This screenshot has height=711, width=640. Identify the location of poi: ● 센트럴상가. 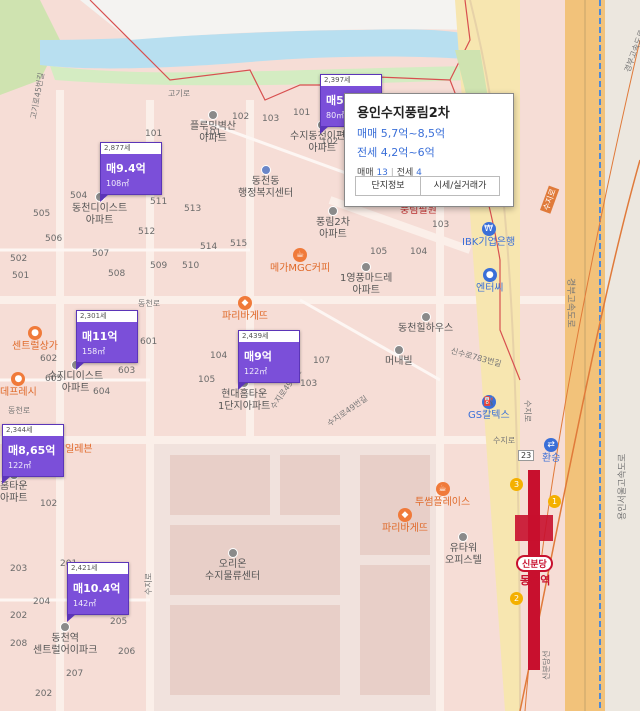
(35, 339).